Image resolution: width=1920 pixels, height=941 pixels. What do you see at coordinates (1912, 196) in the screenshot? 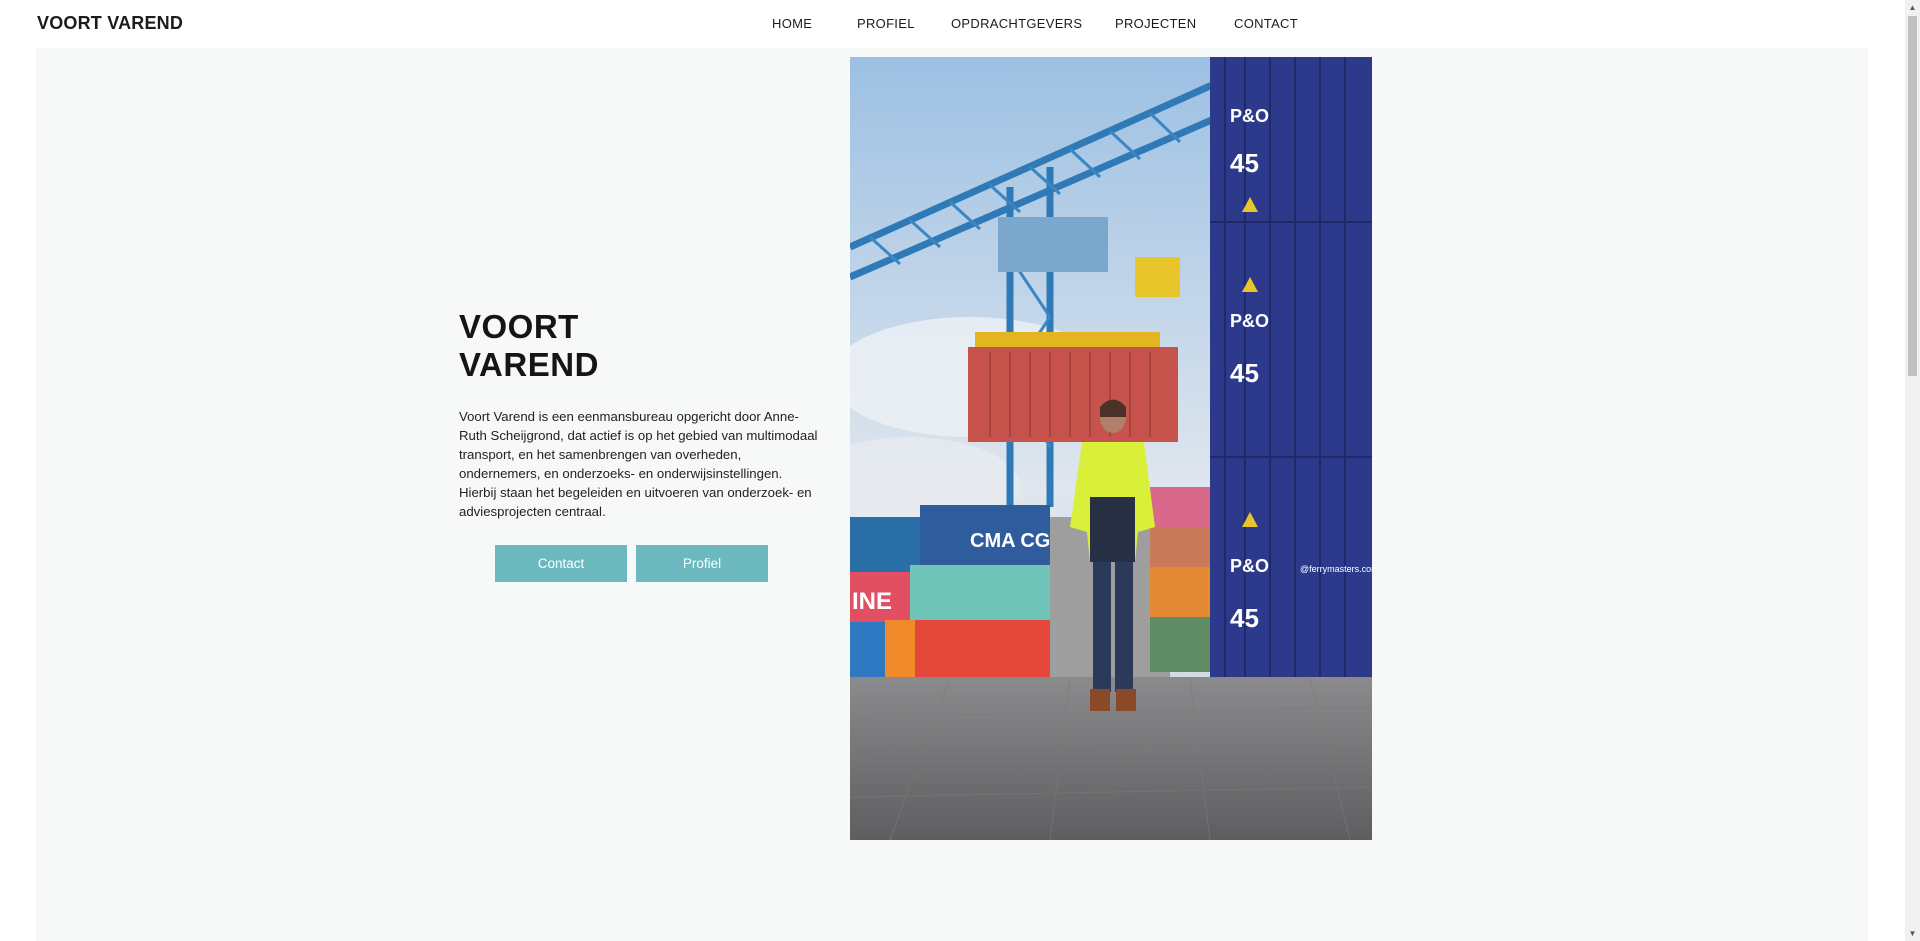
I see `scroll-thumb` at bounding box center [1912, 196].